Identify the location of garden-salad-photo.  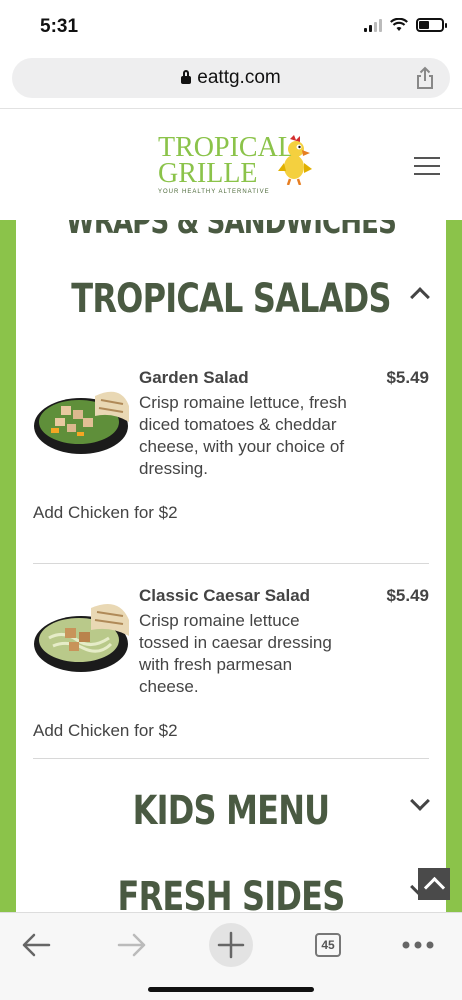
(81, 422).